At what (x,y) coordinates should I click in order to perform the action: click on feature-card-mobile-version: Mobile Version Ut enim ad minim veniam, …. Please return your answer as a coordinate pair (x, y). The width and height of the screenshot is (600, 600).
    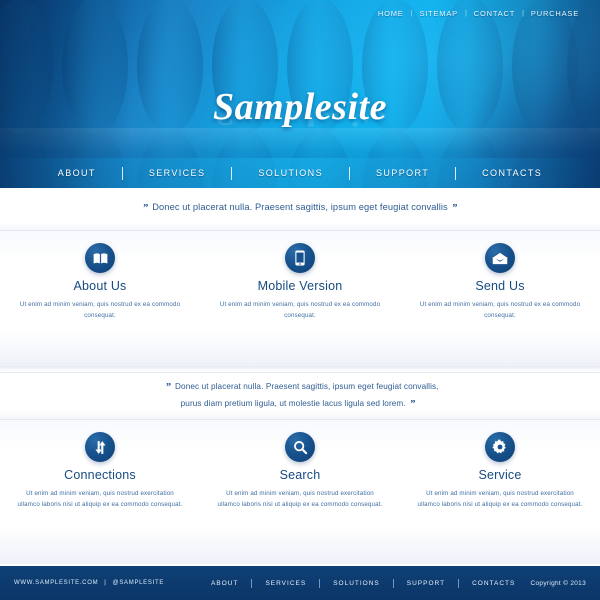
    Looking at the image, I should click on (300, 304).